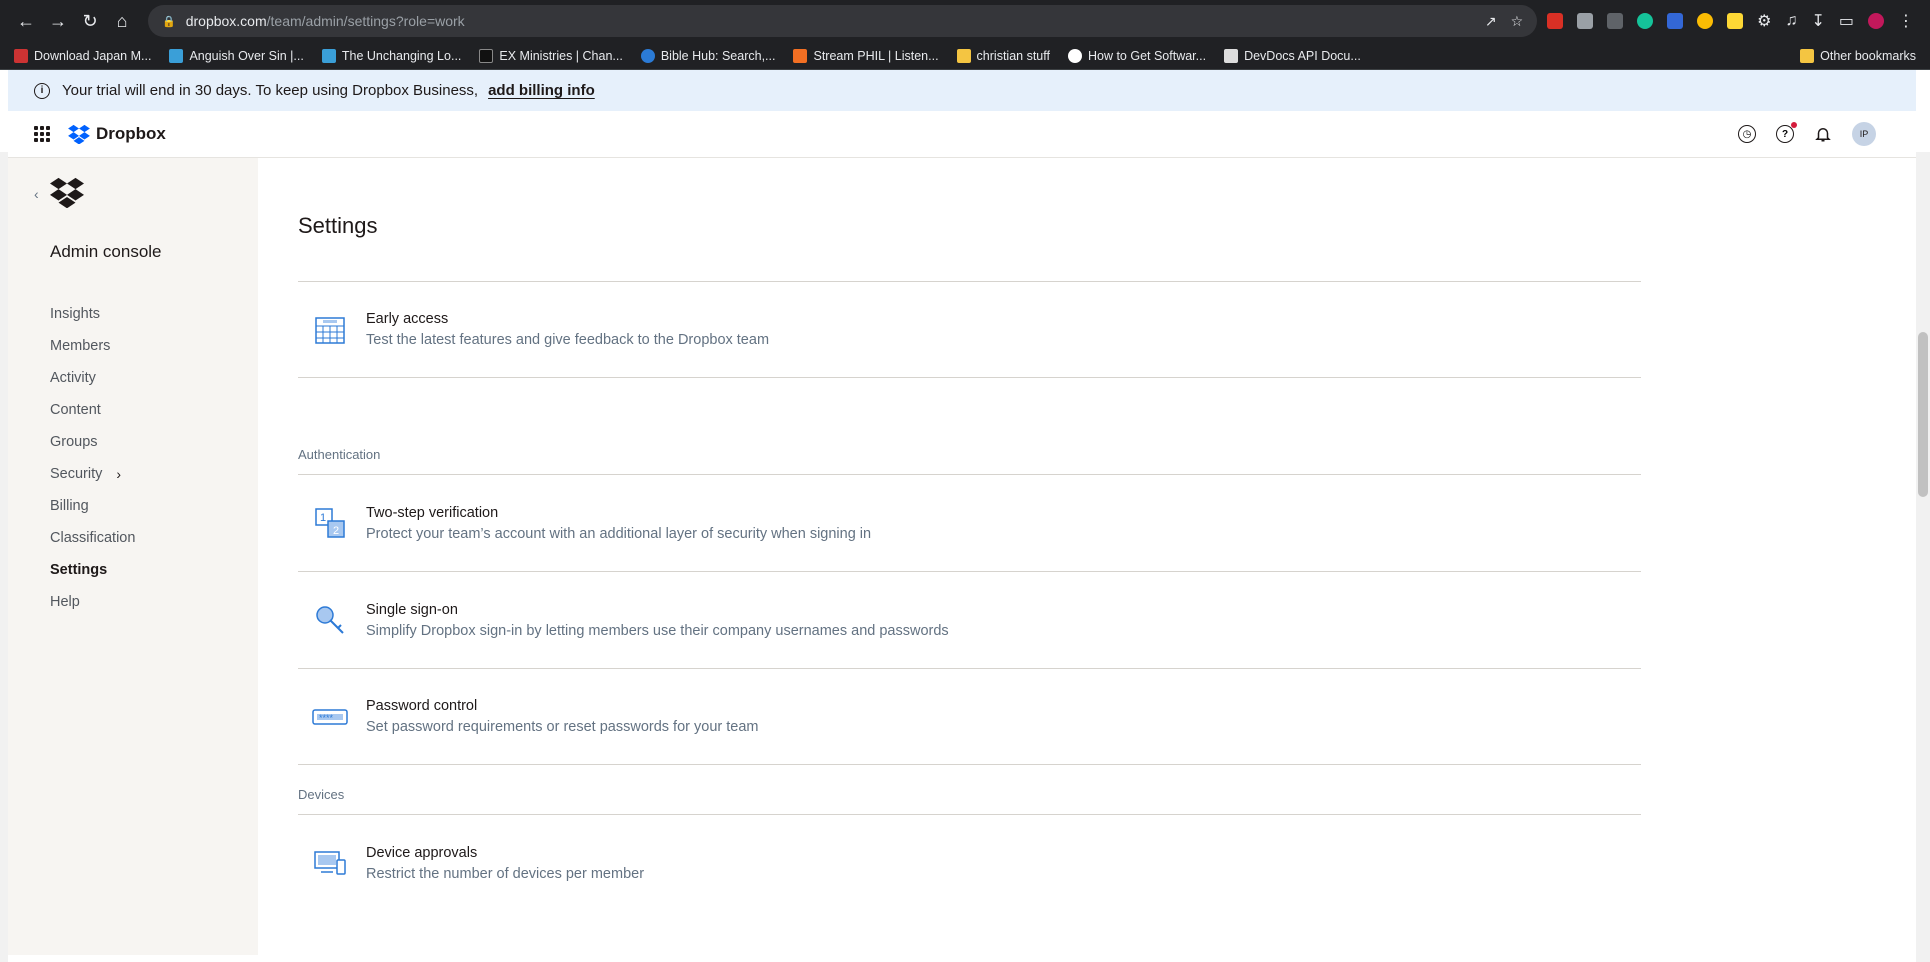 The height and width of the screenshot is (962, 1930). I want to click on clock-icon: ◷, so click(1747, 134).